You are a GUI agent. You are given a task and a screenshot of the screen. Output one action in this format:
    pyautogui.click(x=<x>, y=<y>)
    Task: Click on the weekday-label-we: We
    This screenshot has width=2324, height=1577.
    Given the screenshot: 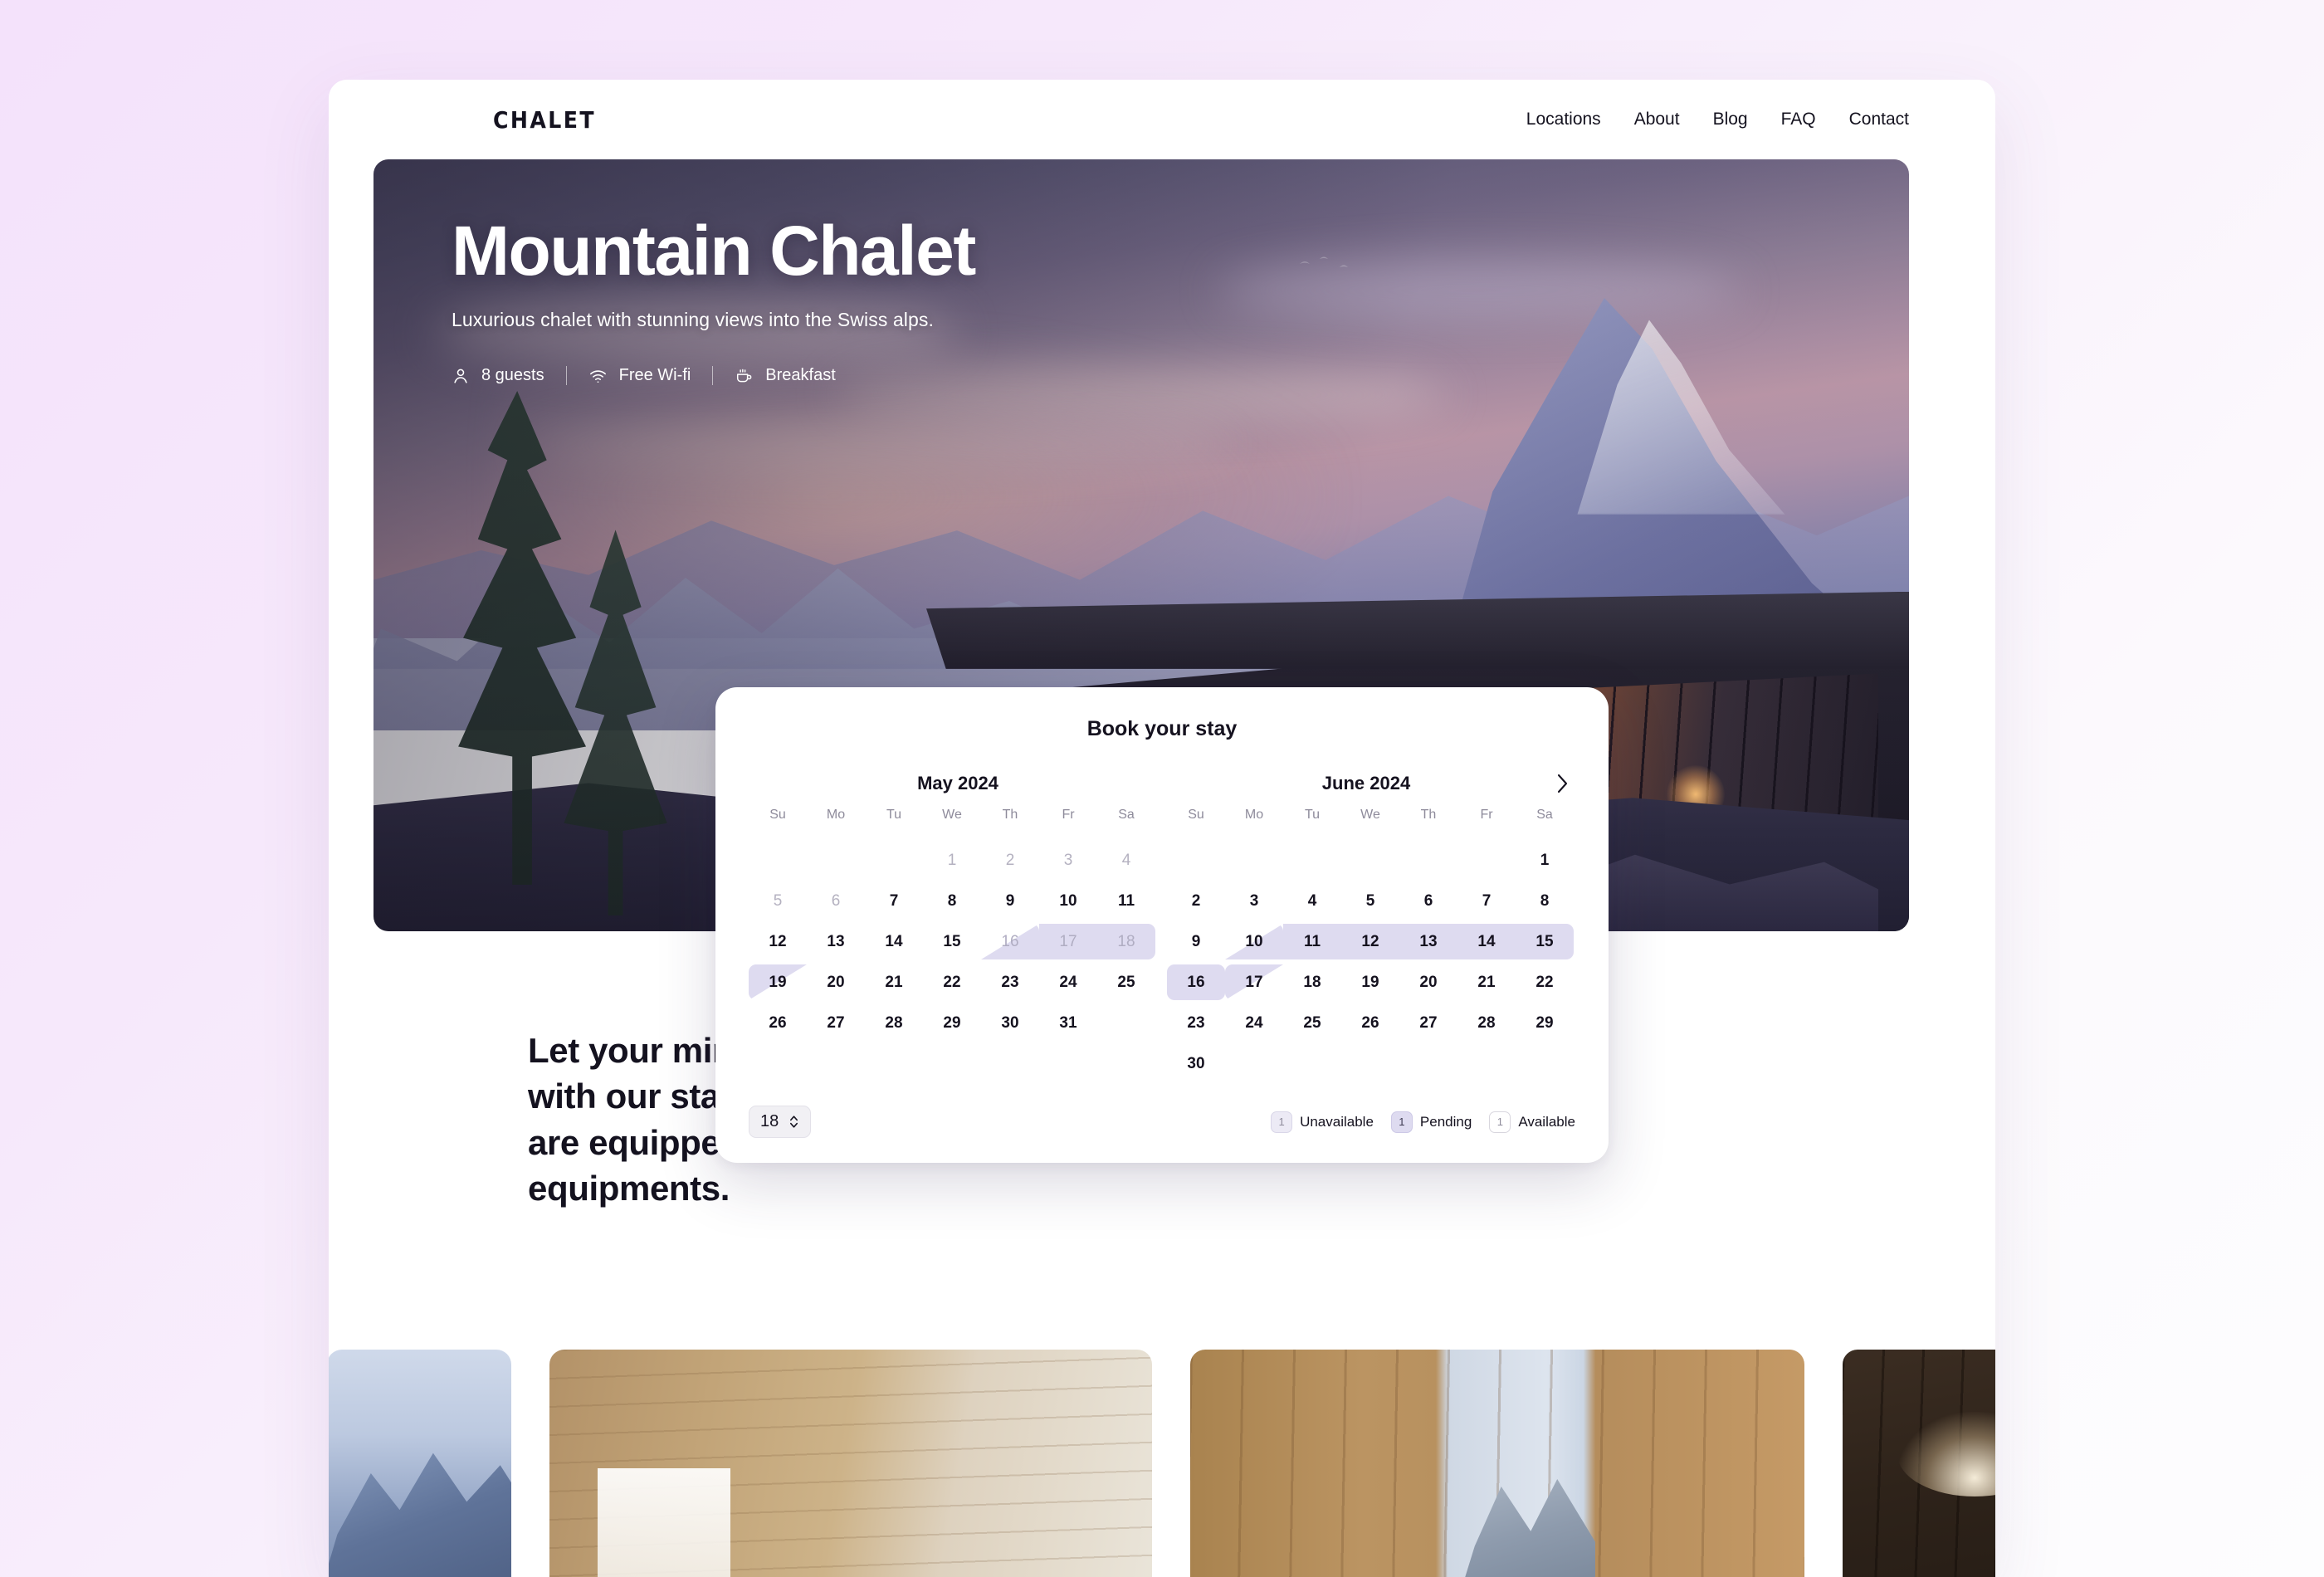 What is the action you would take?
    pyautogui.click(x=1370, y=815)
    